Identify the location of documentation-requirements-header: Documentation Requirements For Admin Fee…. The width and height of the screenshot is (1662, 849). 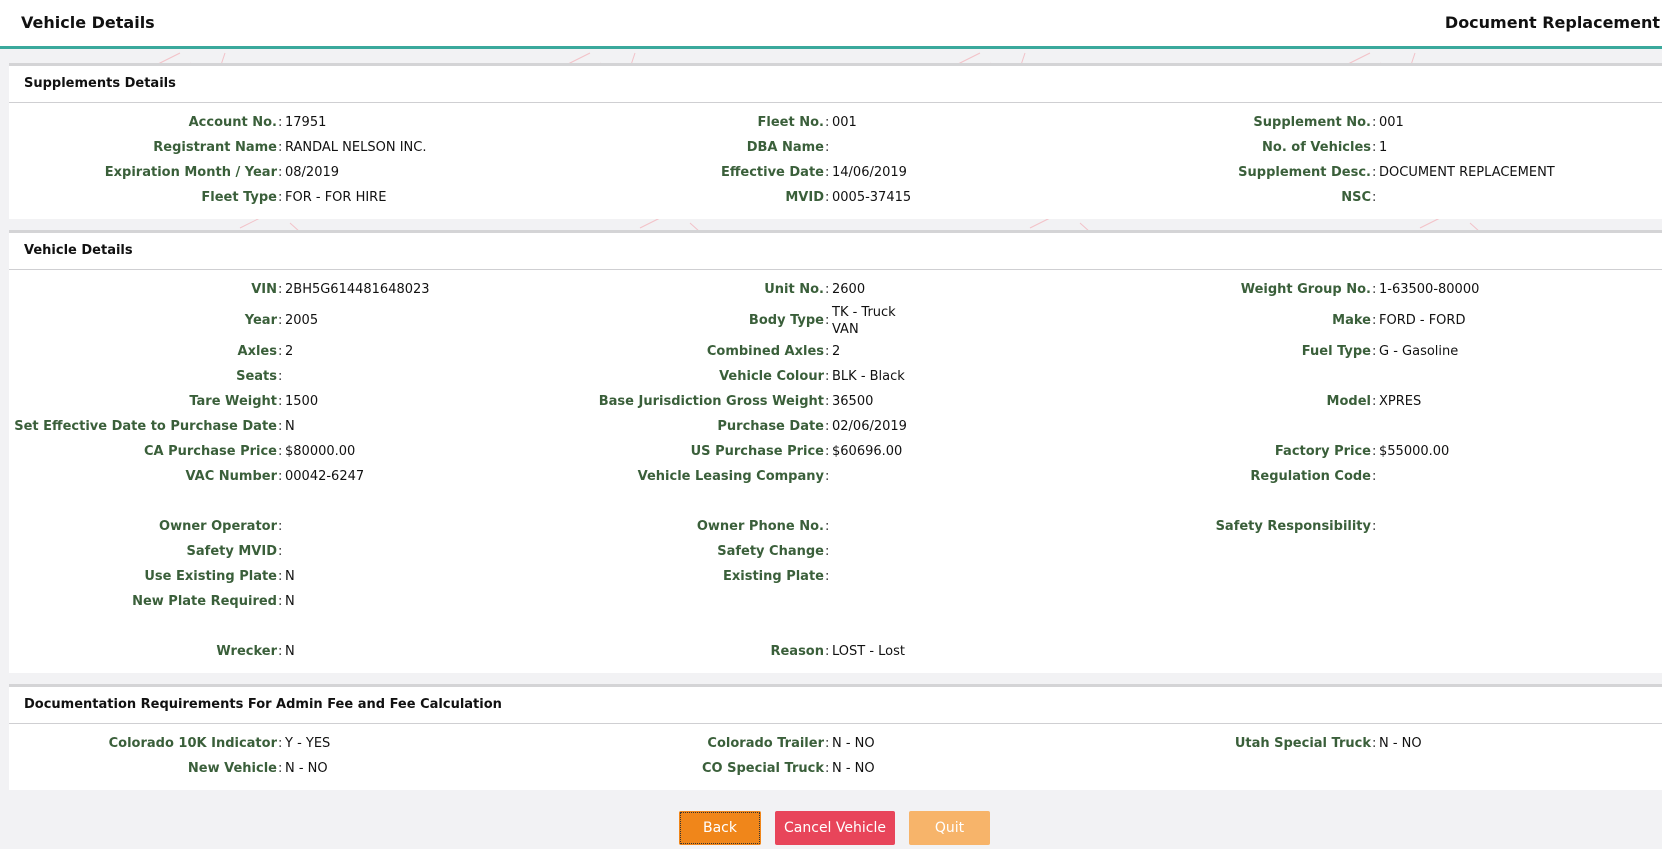
(835, 705).